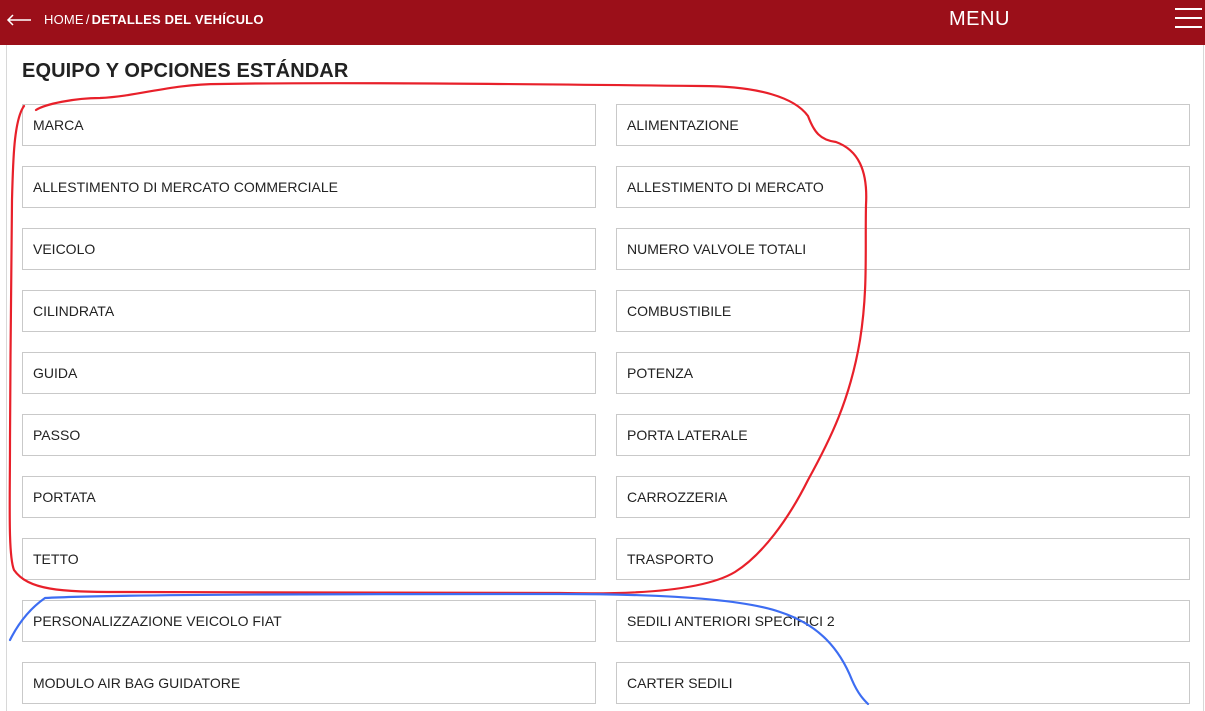 Image resolution: width=1205 pixels, height=711 pixels. I want to click on option-modulo-air-bag: MODULO AIR BAG GUIDATORE, so click(309, 683).